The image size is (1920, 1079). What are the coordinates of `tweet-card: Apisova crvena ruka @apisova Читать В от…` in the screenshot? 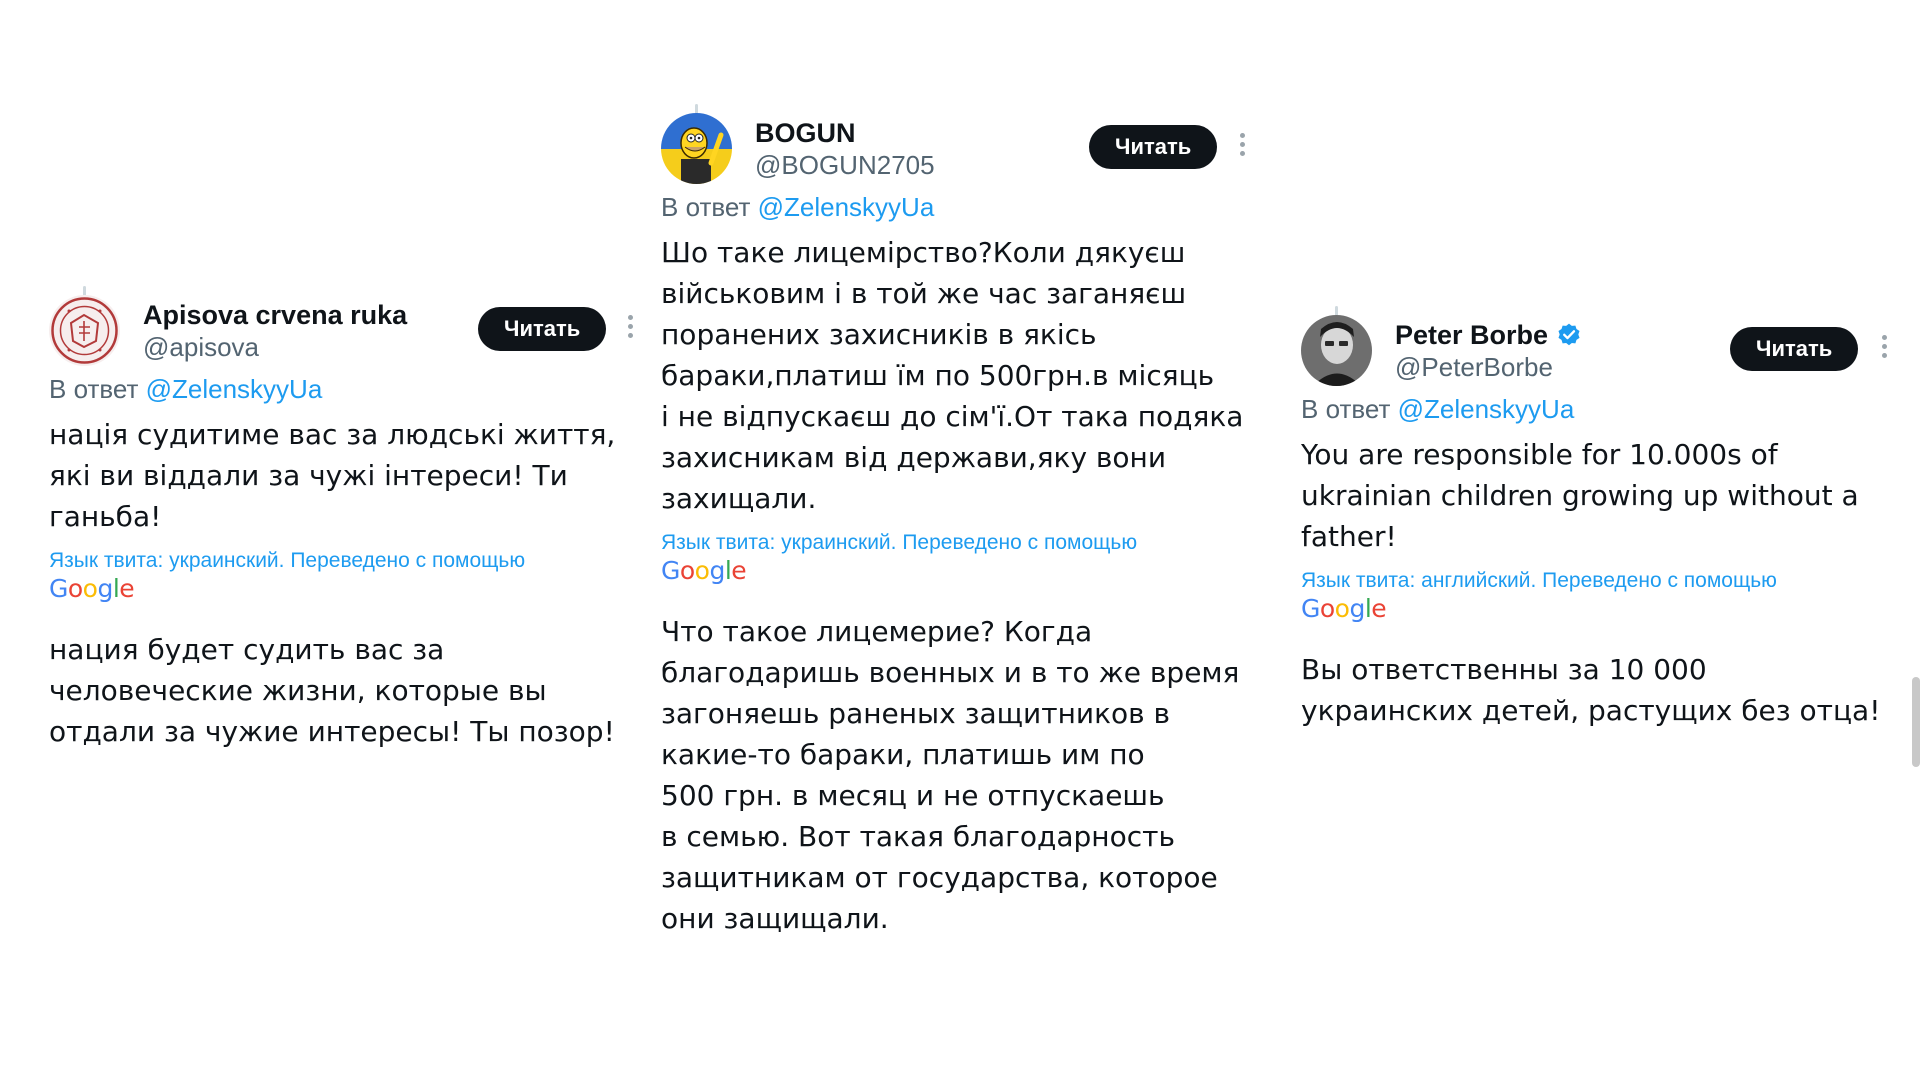 It's located at (344, 517).